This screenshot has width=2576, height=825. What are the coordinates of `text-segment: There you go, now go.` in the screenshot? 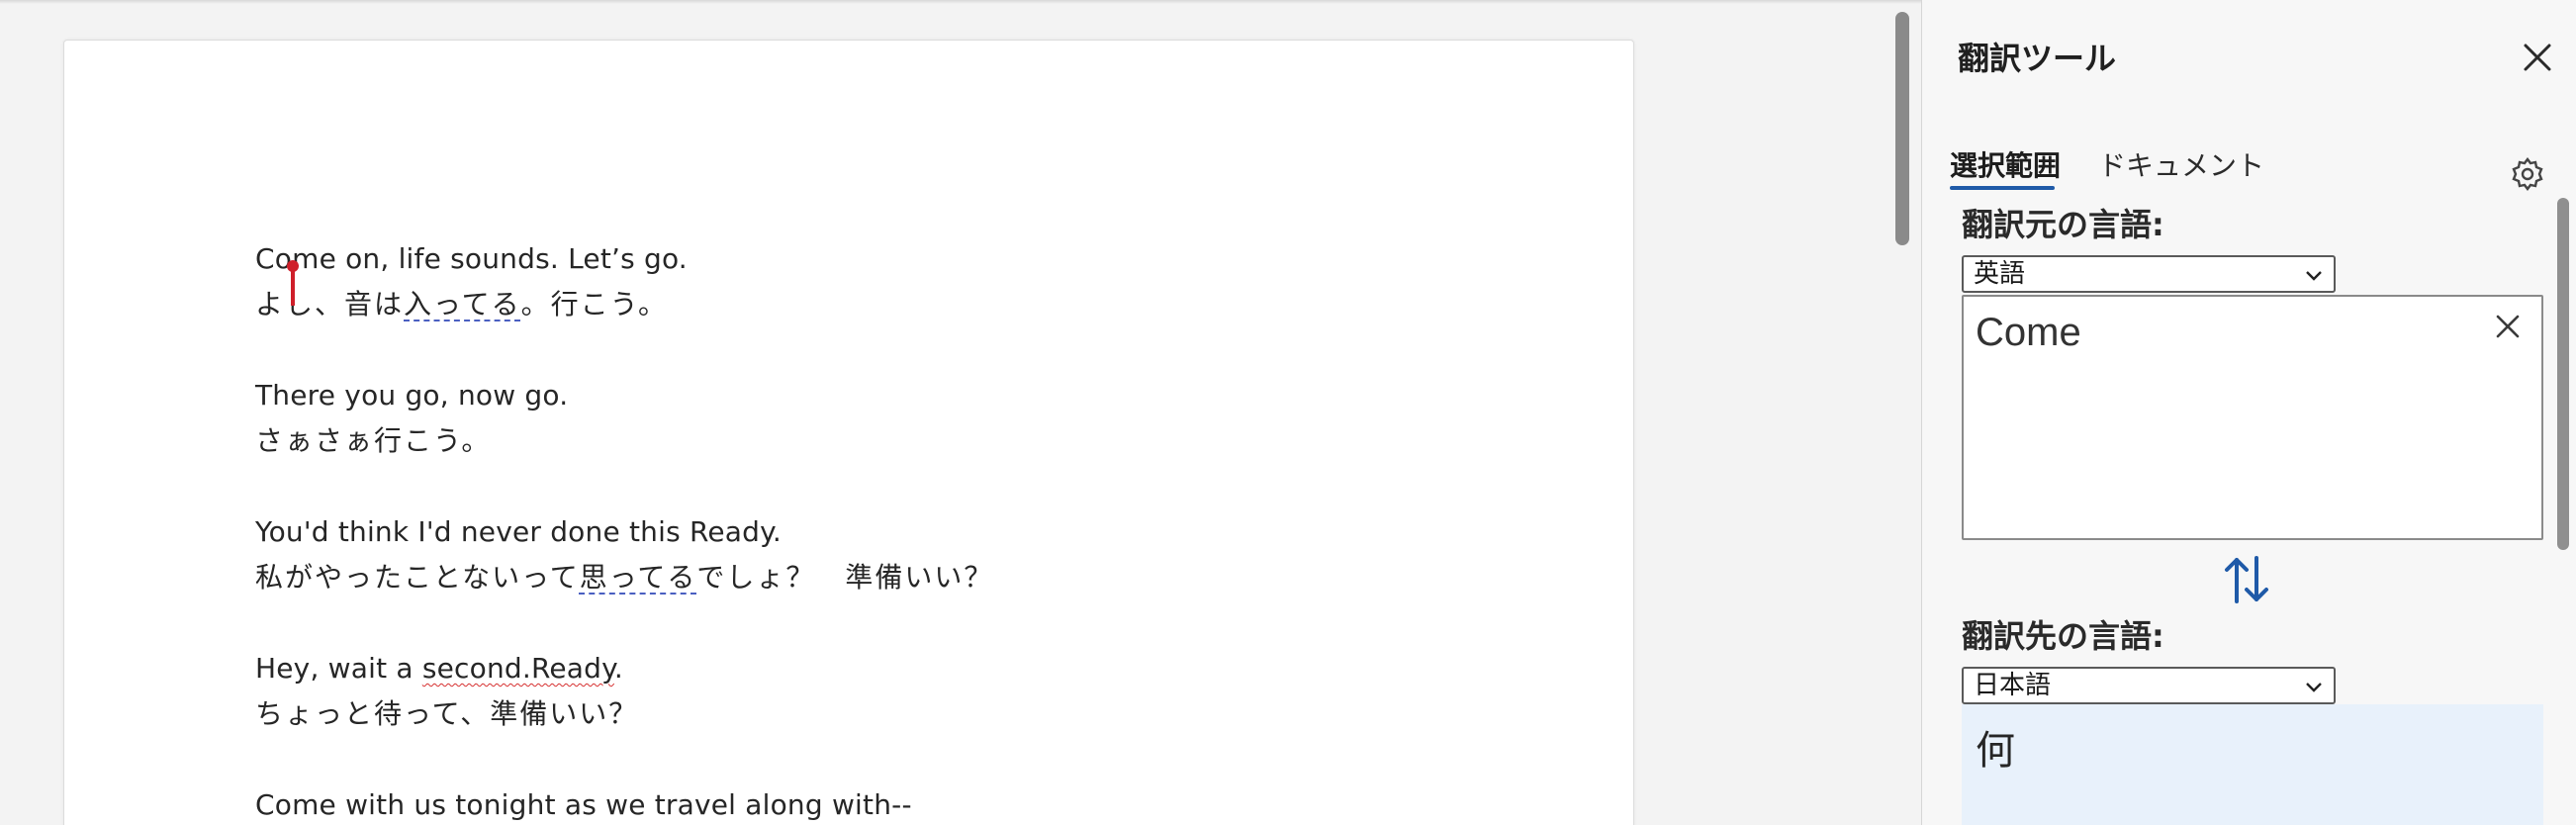 It's located at (412, 396).